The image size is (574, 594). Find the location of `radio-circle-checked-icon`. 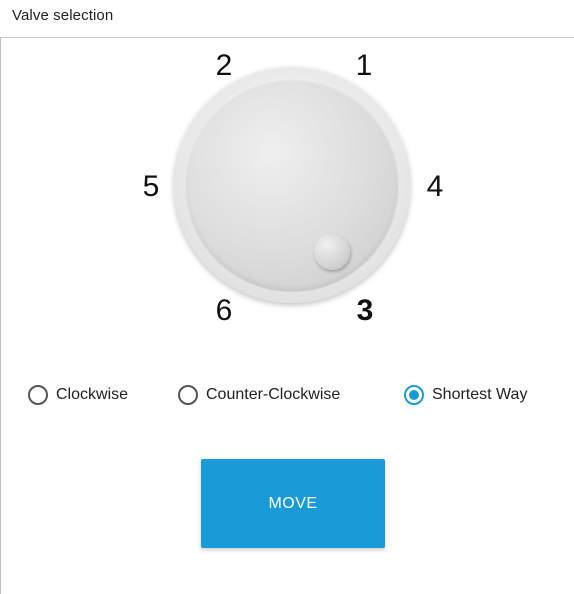

radio-circle-checked-icon is located at coordinates (414, 395).